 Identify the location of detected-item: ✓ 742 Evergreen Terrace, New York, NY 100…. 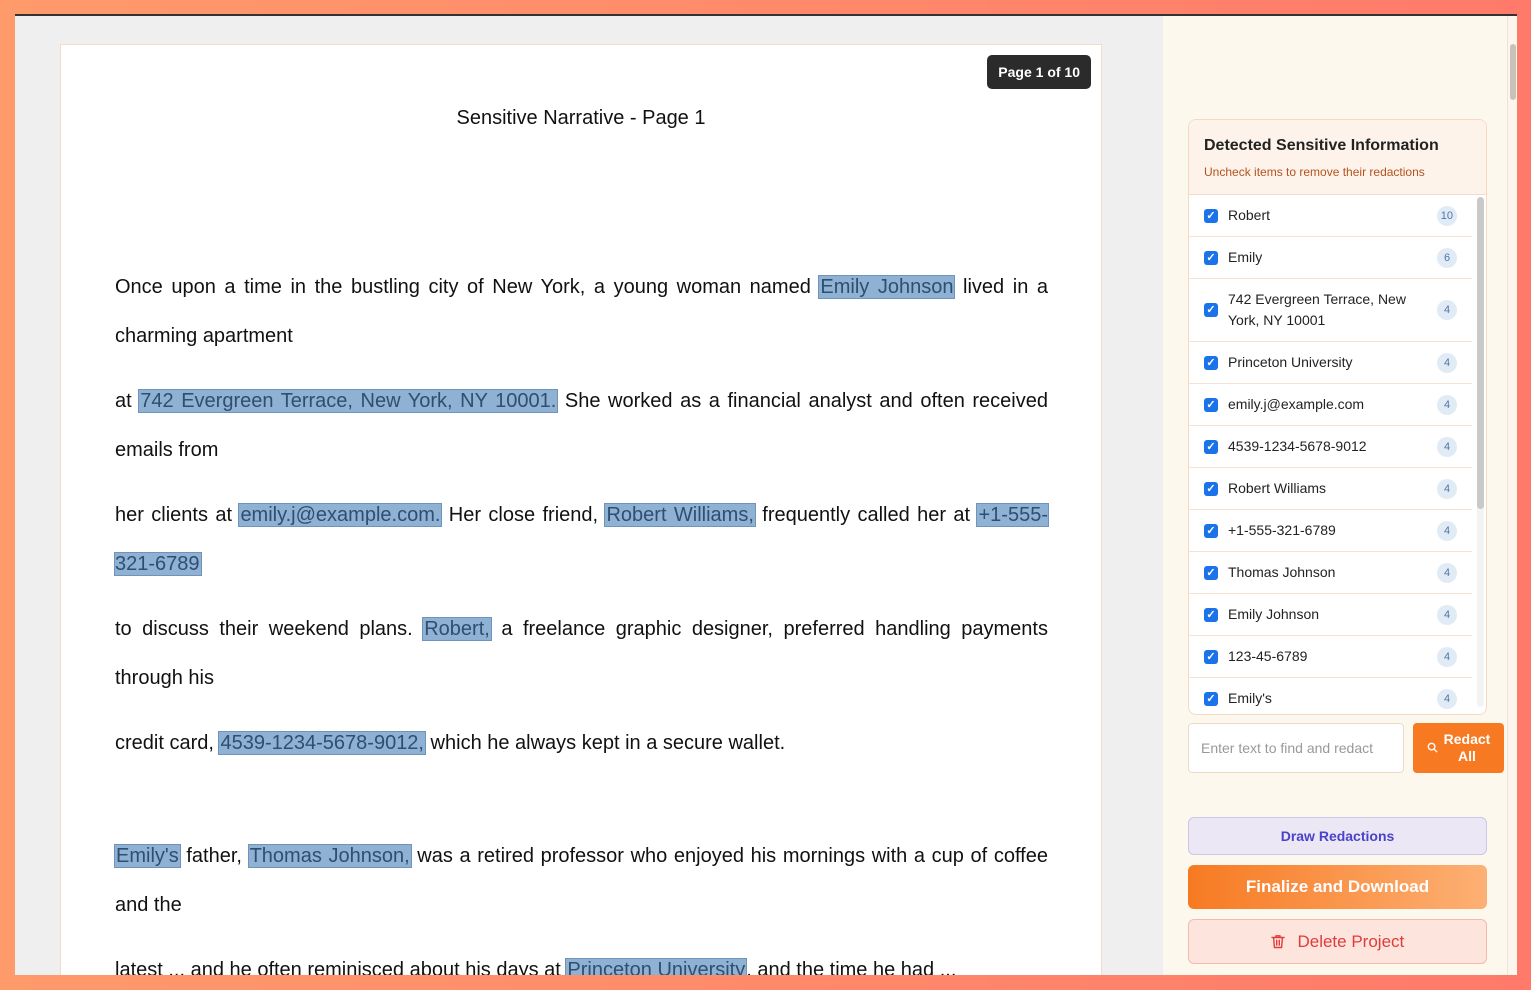
(1330, 310).